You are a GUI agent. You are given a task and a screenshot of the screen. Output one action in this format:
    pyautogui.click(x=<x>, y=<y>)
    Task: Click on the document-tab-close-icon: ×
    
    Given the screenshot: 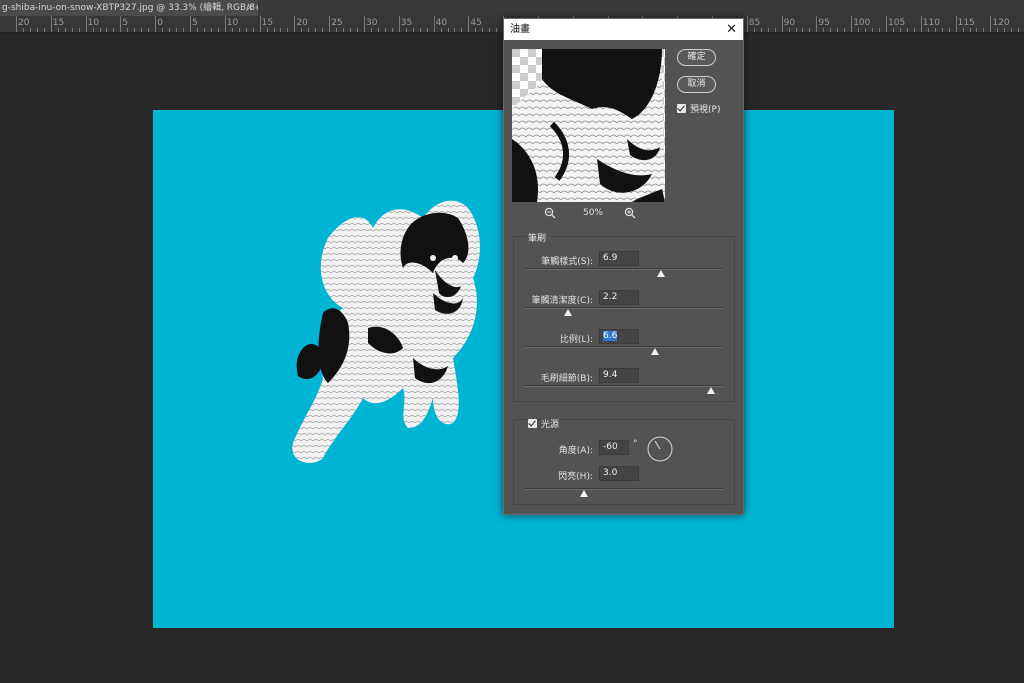 What is the action you would take?
    pyautogui.click(x=250, y=8)
    